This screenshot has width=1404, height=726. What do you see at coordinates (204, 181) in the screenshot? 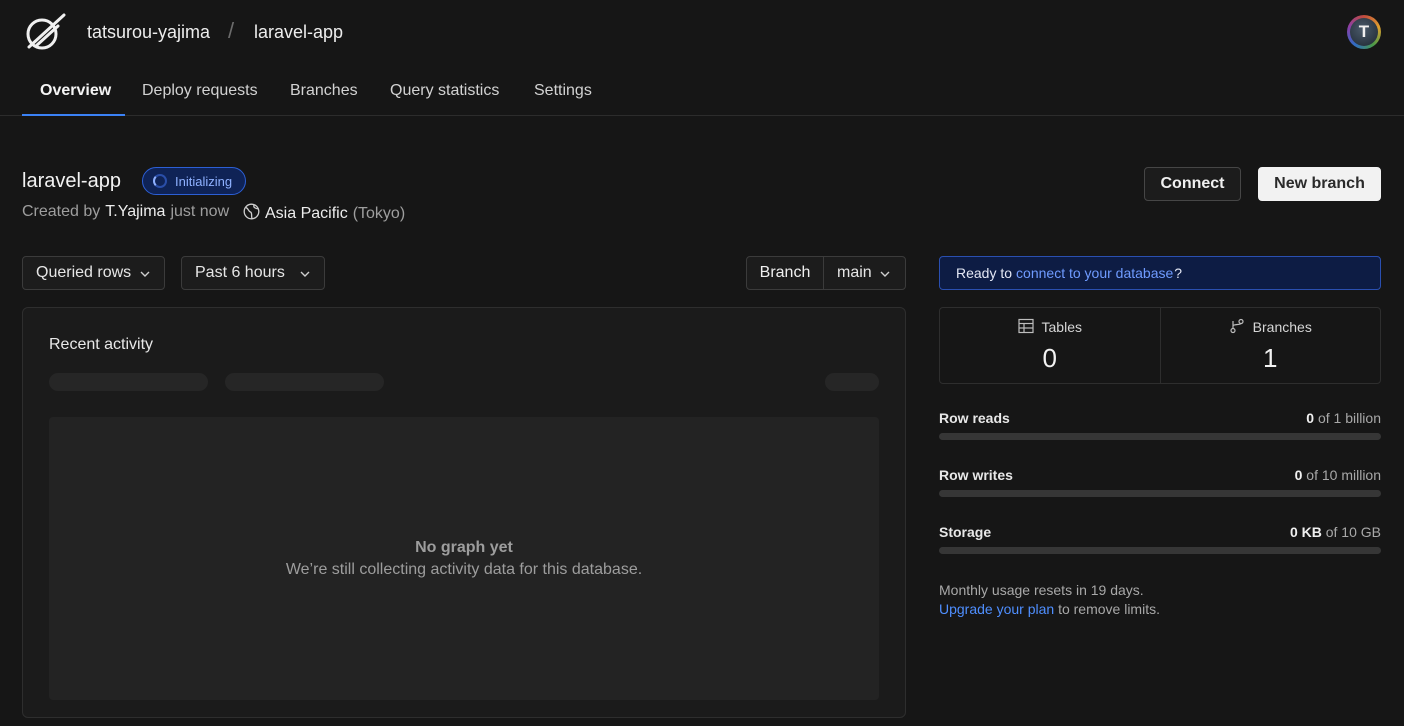
I see `status-label: Initializing` at bounding box center [204, 181].